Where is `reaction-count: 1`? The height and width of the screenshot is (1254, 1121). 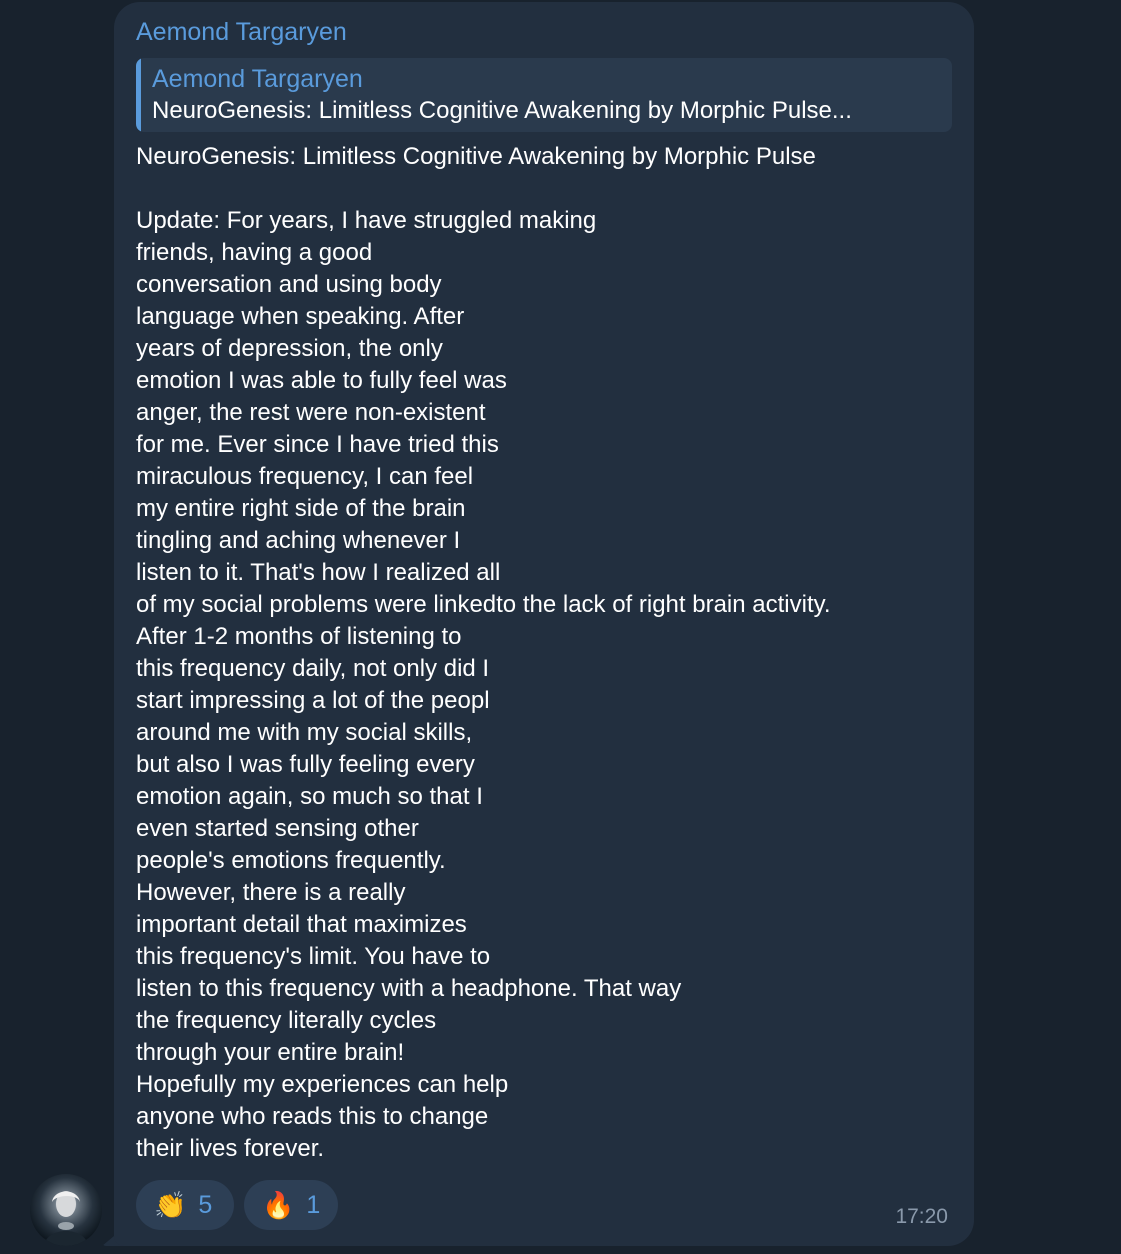 reaction-count: 1 is located at coordinates (313, 1204).